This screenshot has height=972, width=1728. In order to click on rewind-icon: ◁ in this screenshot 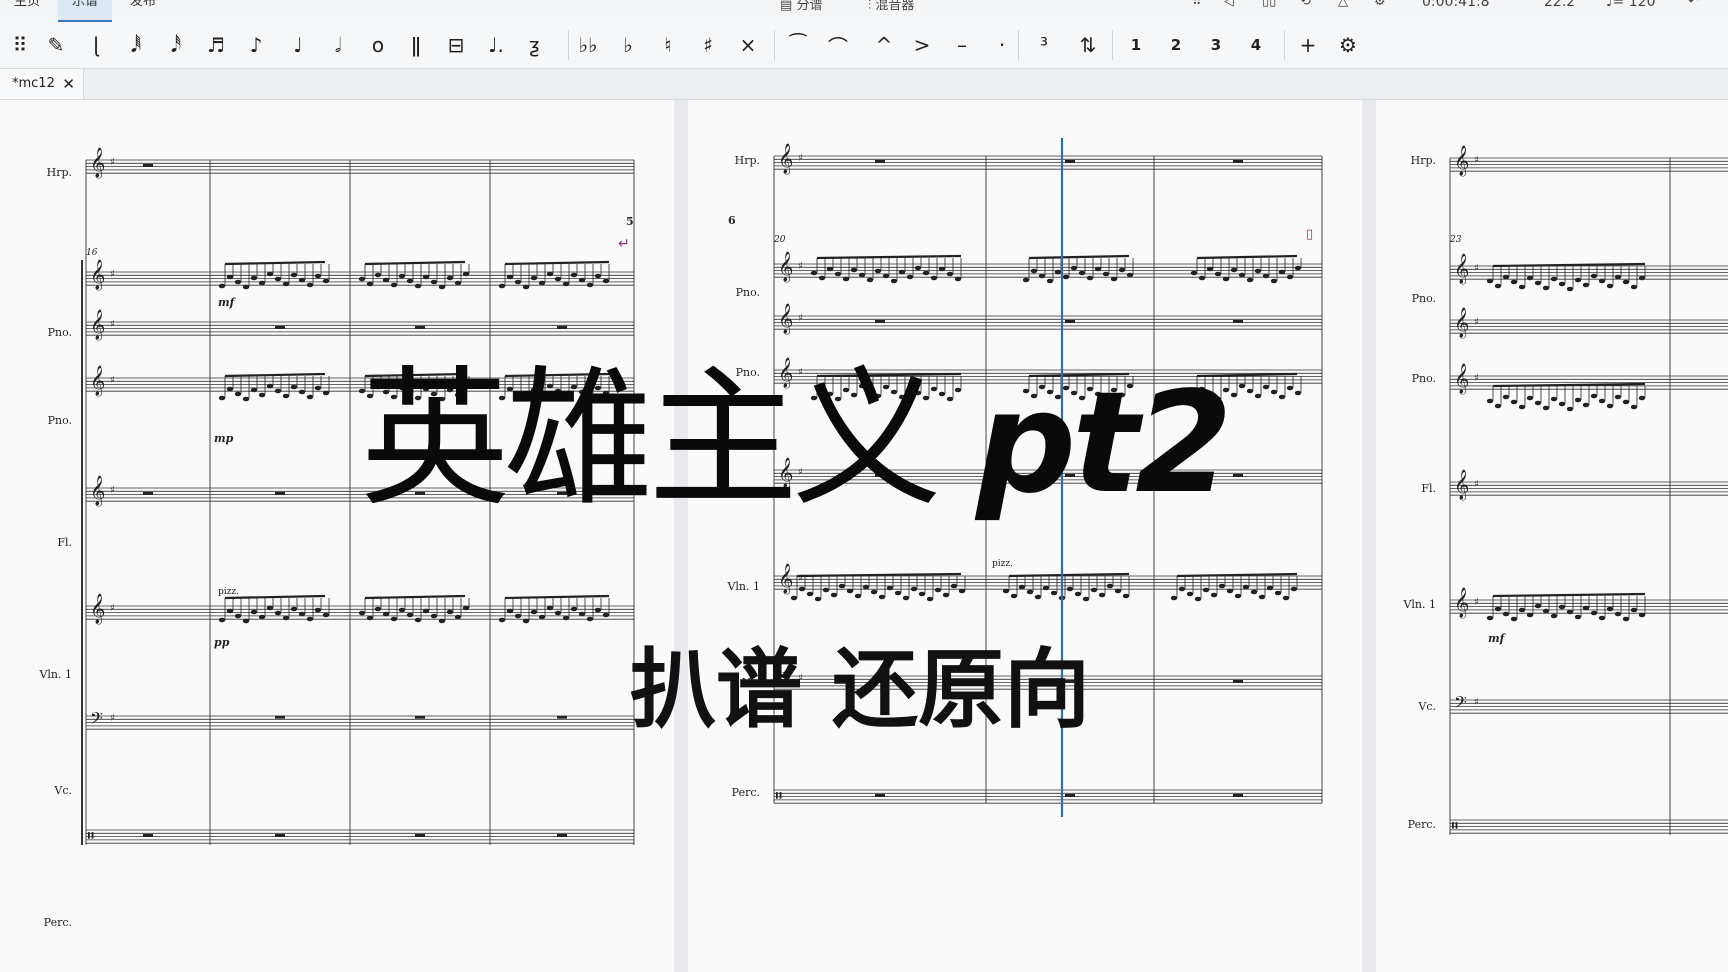, I will do `click(1229, 4)`.